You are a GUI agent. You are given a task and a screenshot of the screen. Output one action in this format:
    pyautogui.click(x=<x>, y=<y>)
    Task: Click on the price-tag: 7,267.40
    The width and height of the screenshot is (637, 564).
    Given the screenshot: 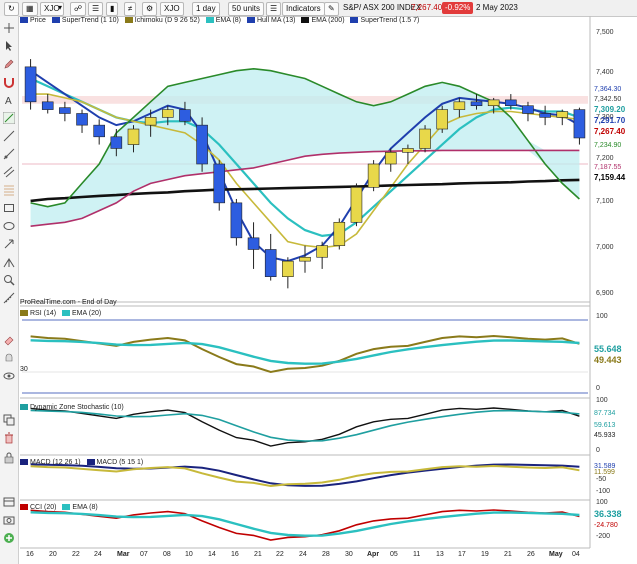 What is the action you would take?
    pyautogui.click(x=610, y=131)
    